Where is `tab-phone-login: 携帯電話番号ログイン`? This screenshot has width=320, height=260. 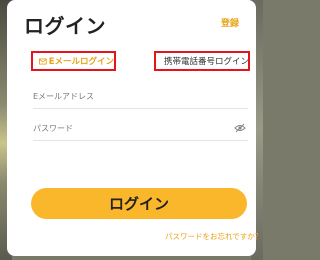 tab-phone-login: 携帯電話番号ログイン is located at coordinates (202, 61).